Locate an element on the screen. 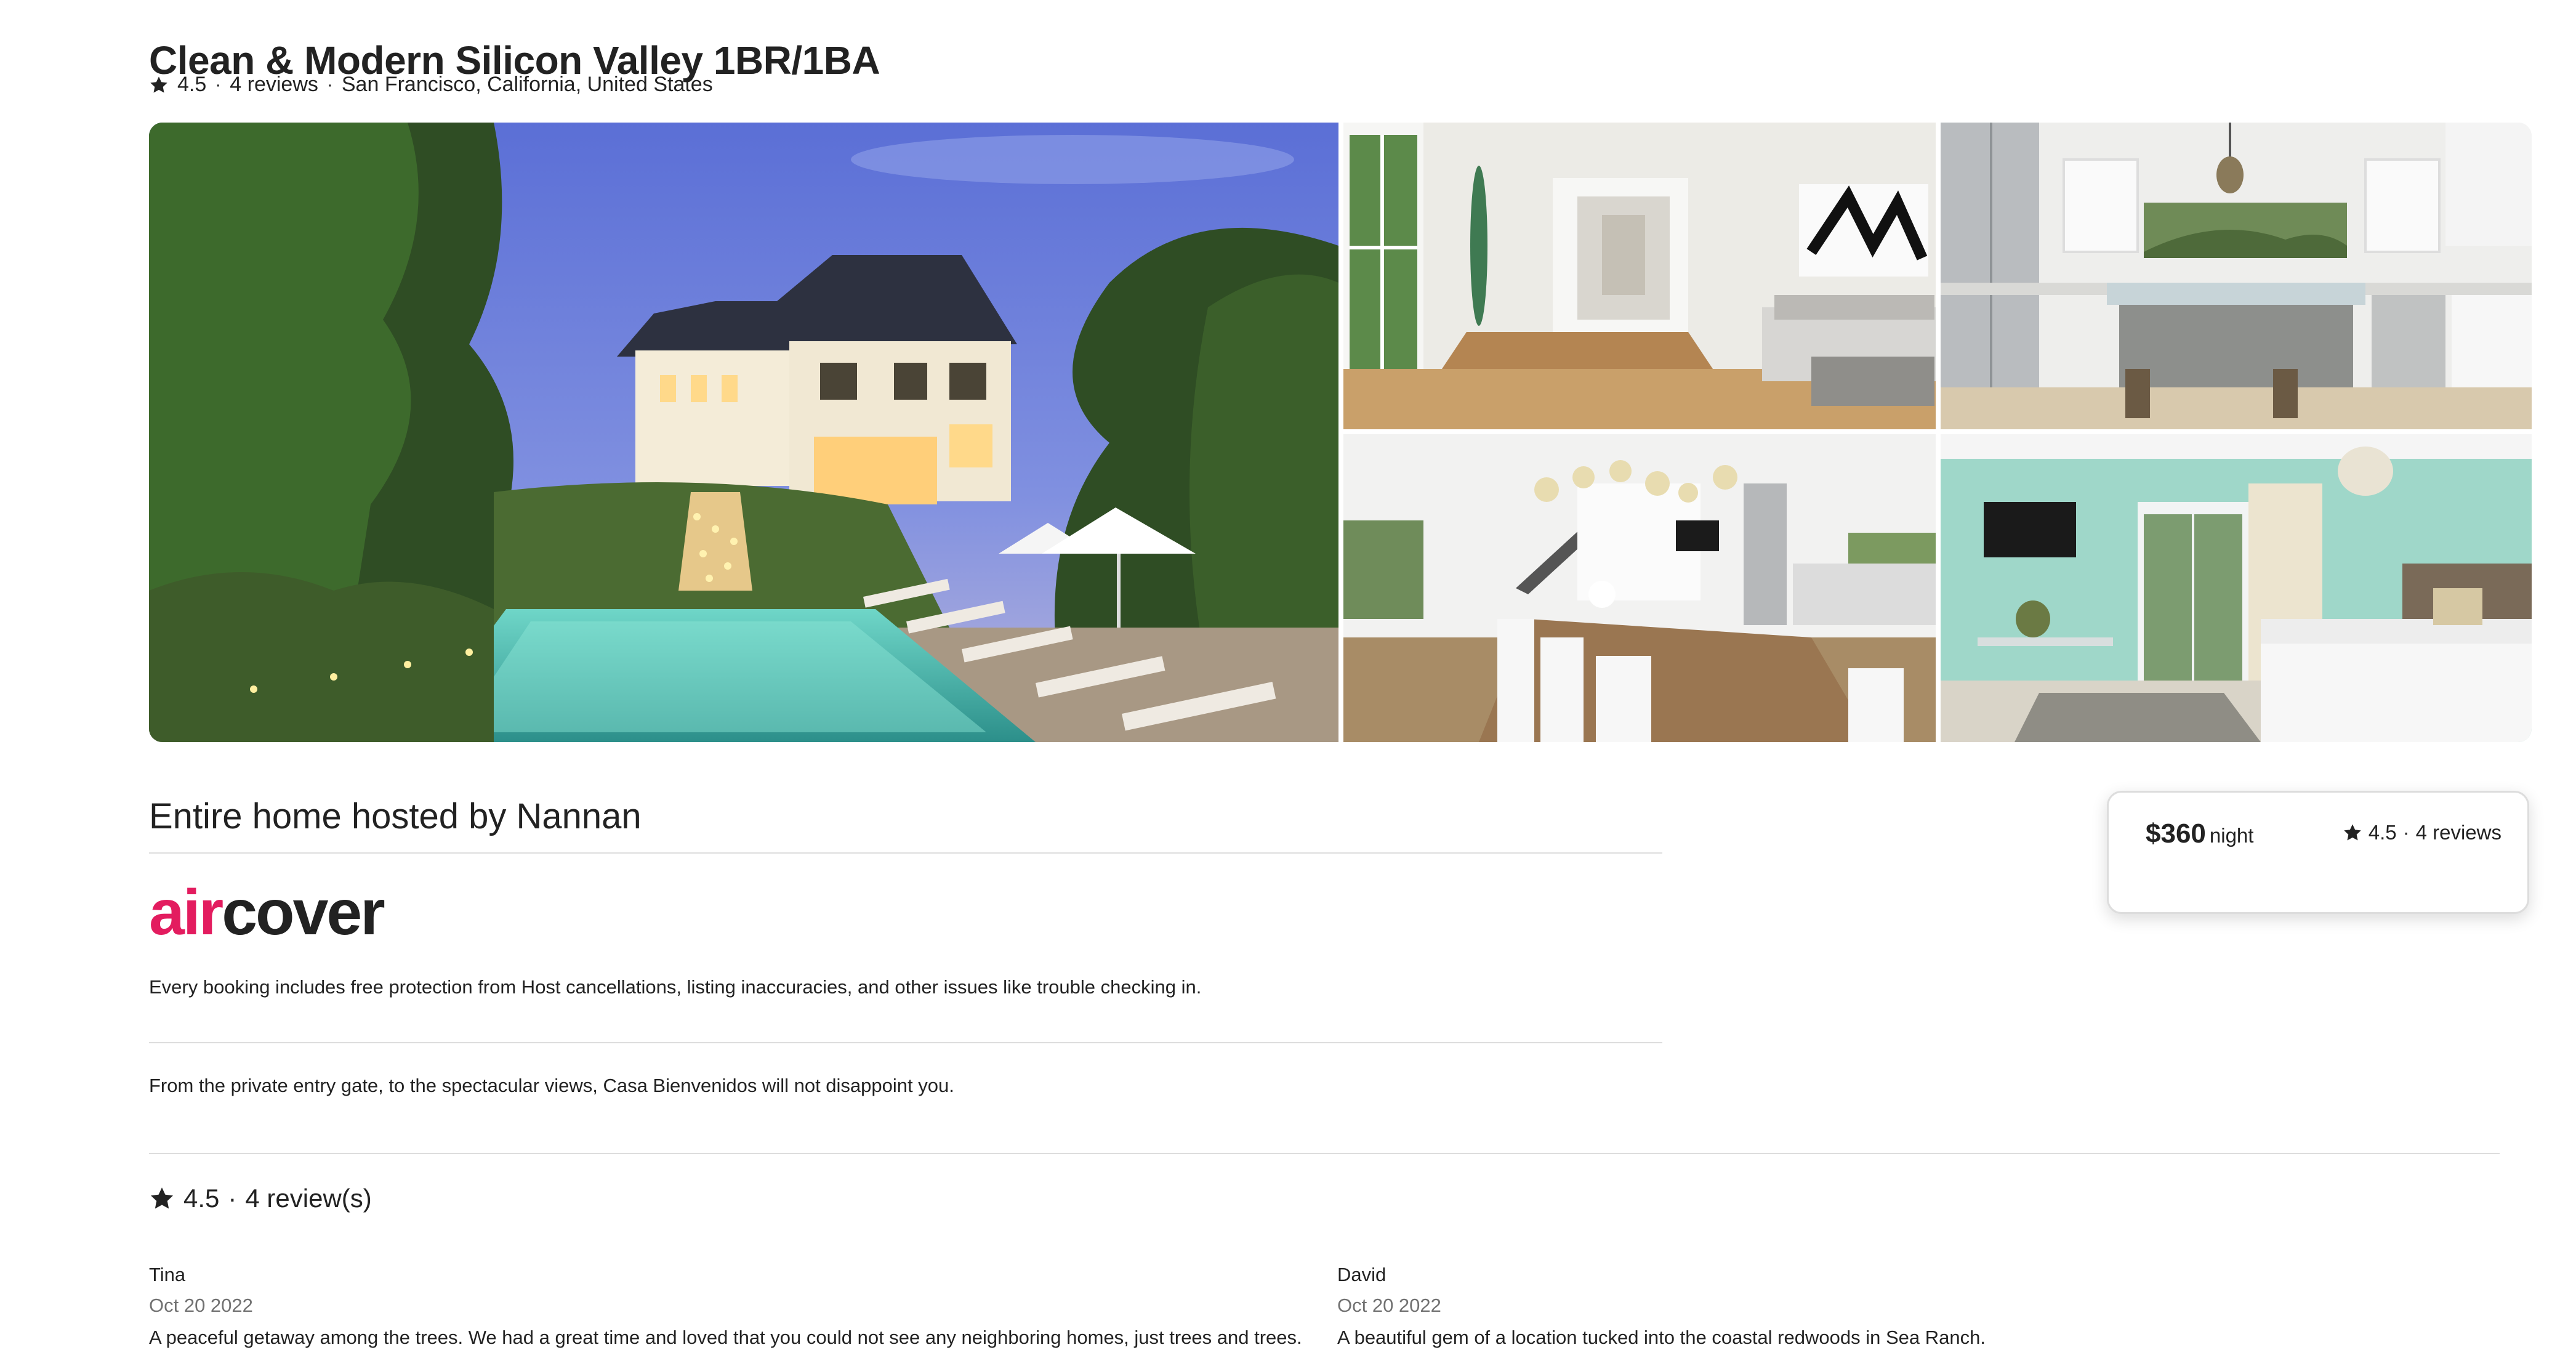  reviewer-name: Tina is located at coordinates (167, 1274).